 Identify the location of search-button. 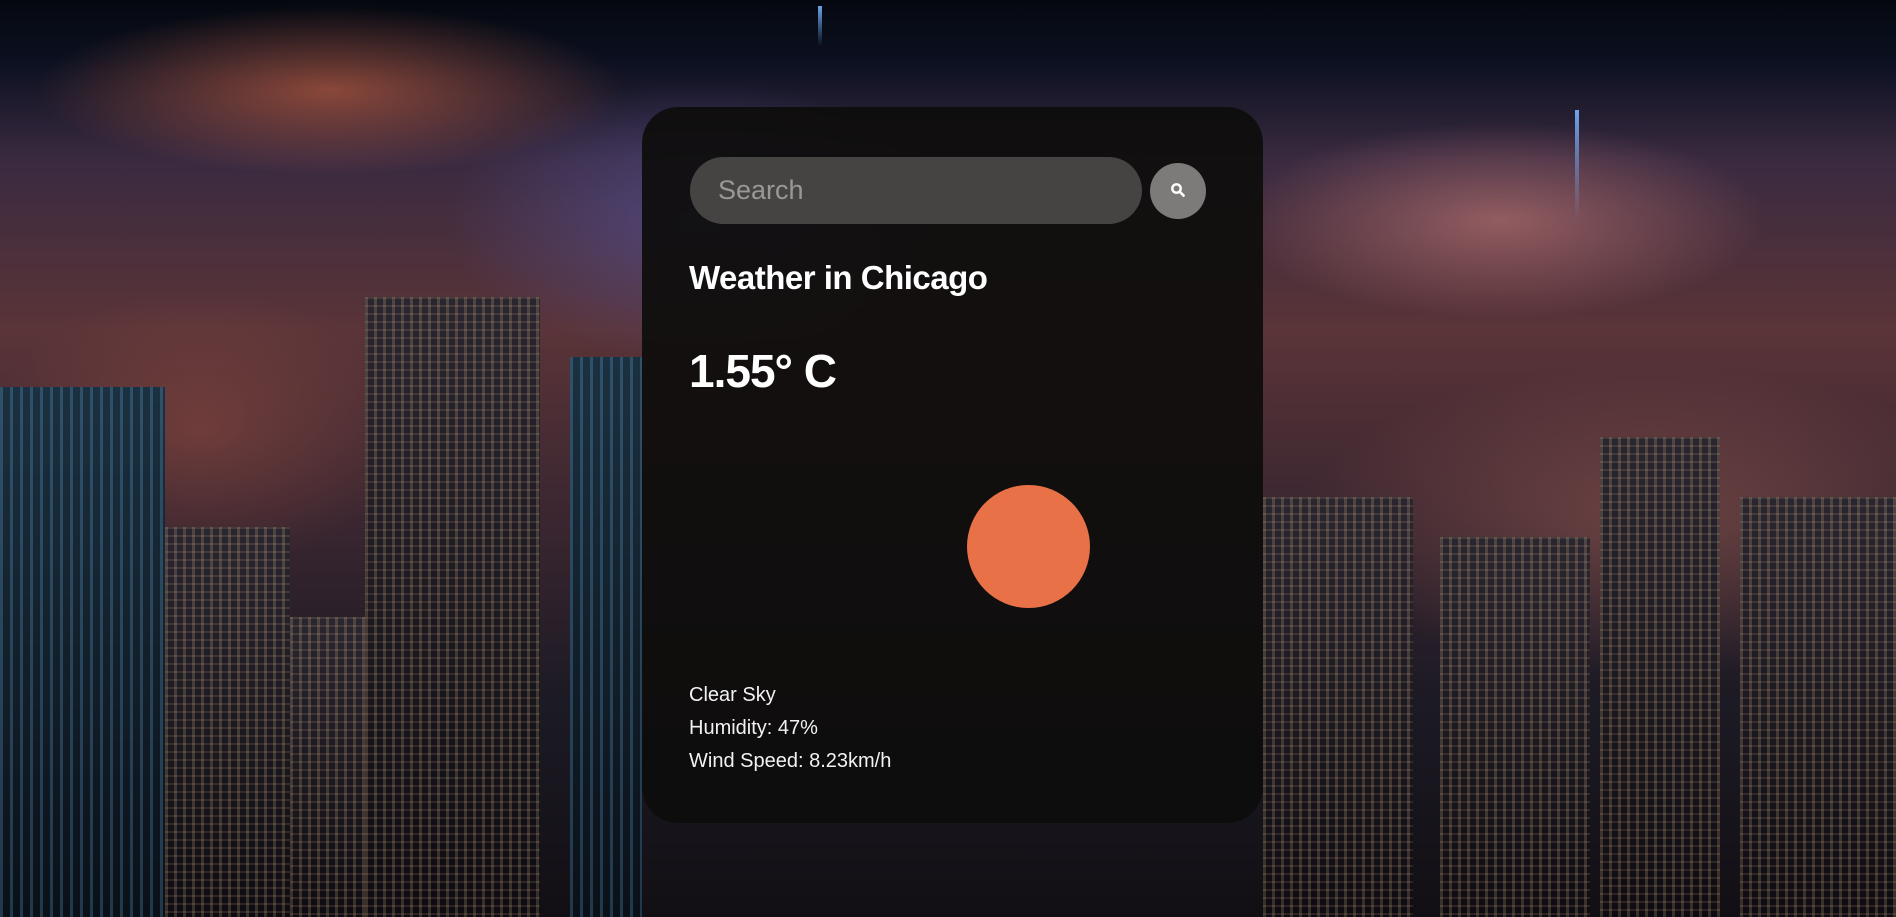
(1178, 191).